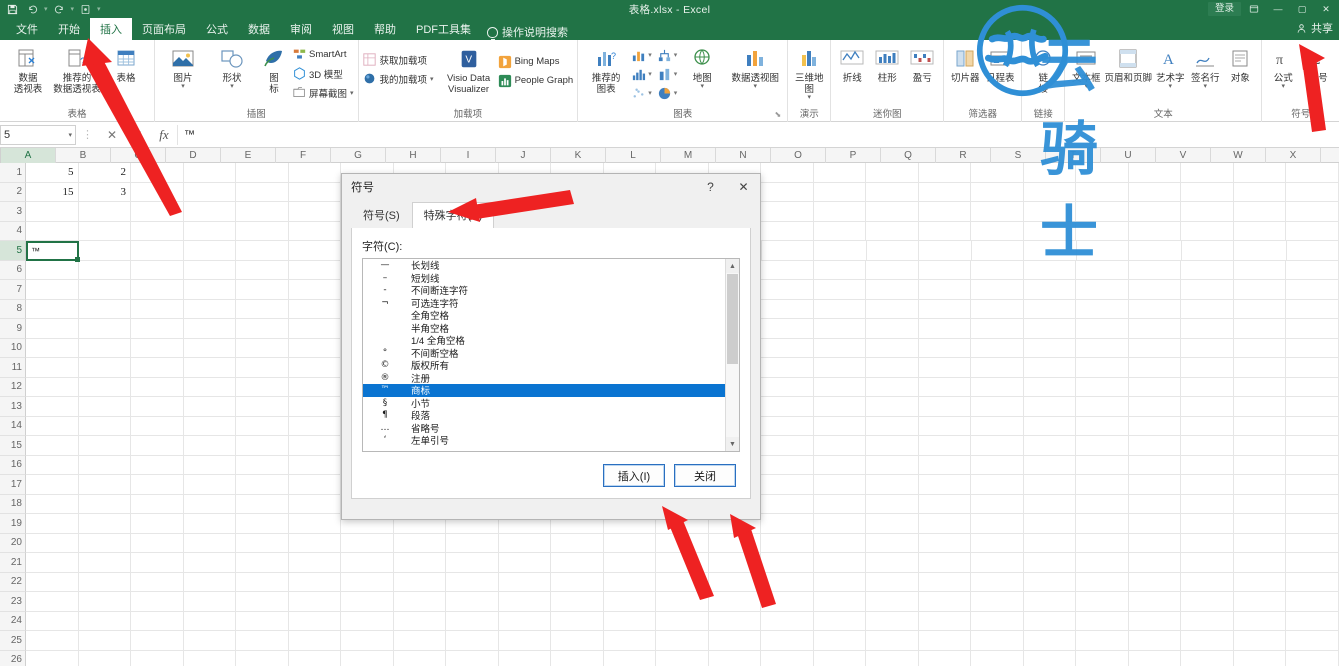 The image size is (1339, 666). What do you see at coordinates (1208, 251) in the screenshot?
I see `cell-W5` at bounding box center [1208, 251].